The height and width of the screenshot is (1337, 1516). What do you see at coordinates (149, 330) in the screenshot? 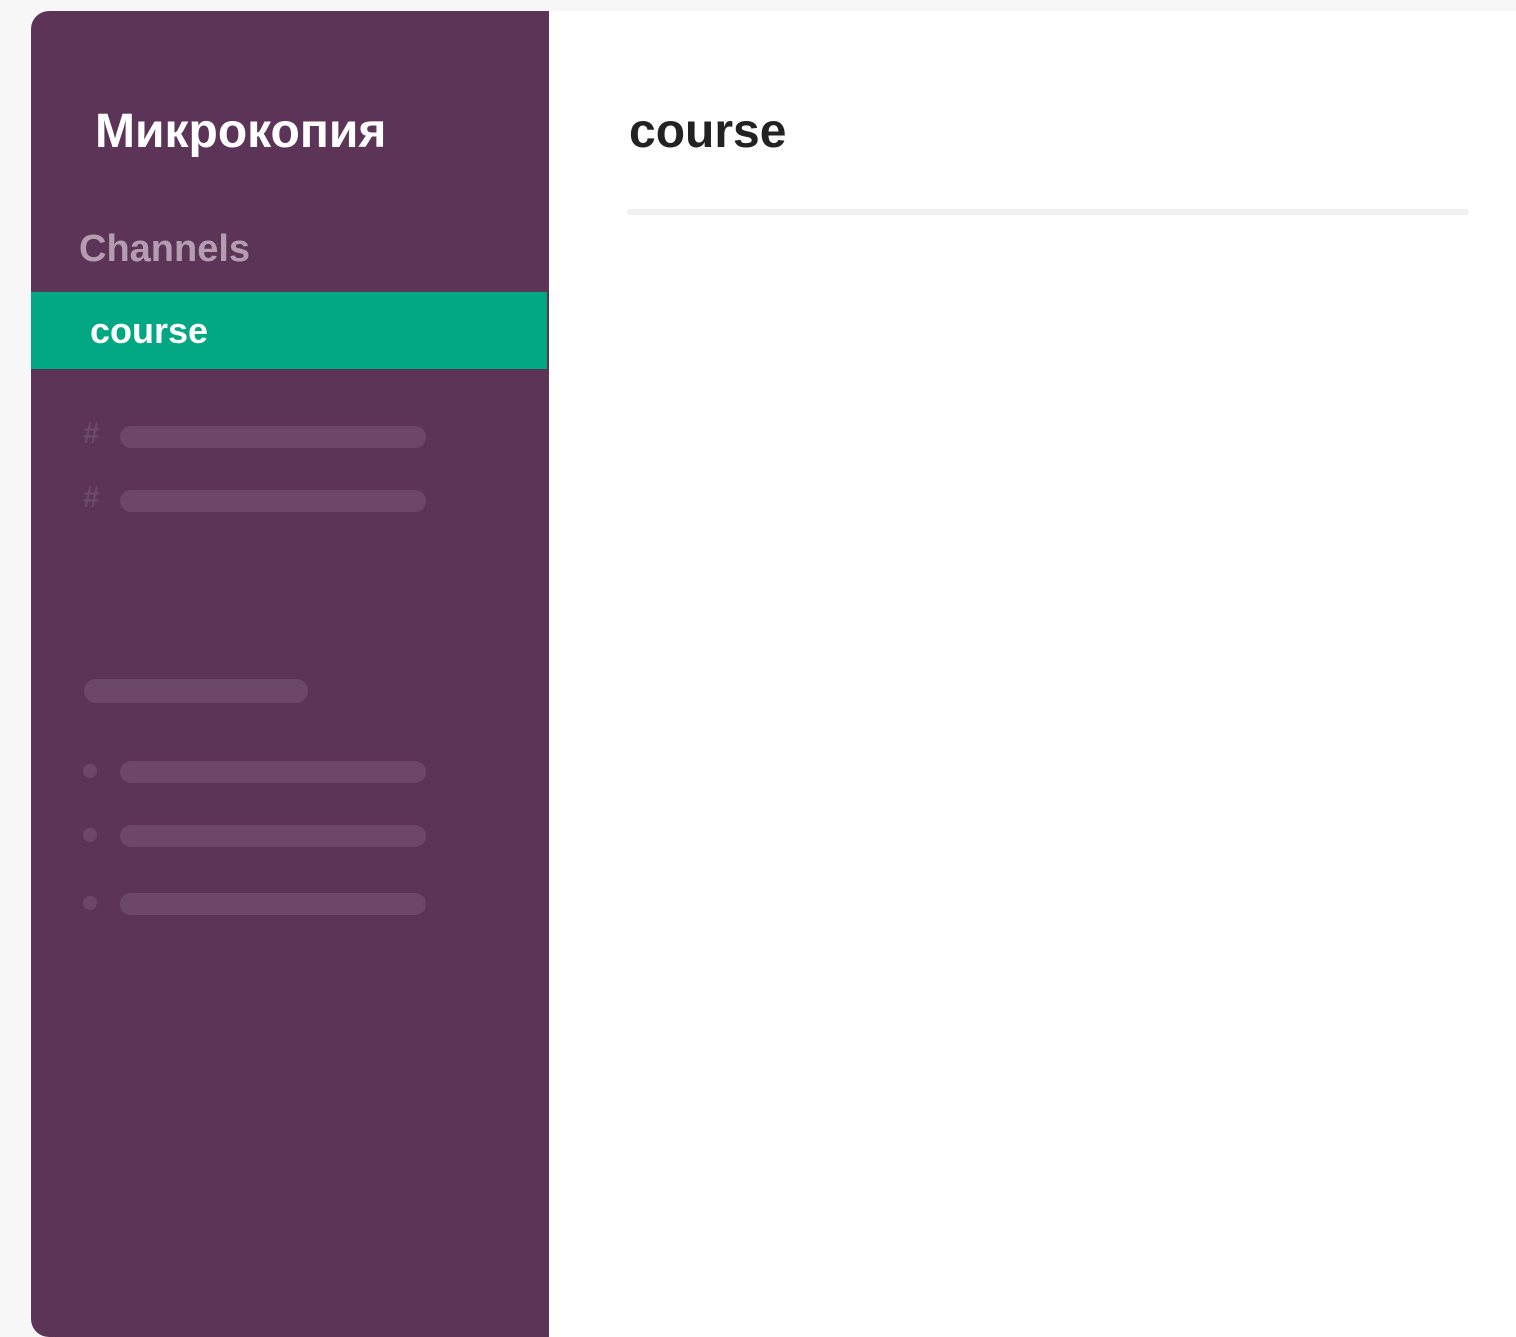
I see `sidebar-item-label: course` at bounding box center [149, 330].